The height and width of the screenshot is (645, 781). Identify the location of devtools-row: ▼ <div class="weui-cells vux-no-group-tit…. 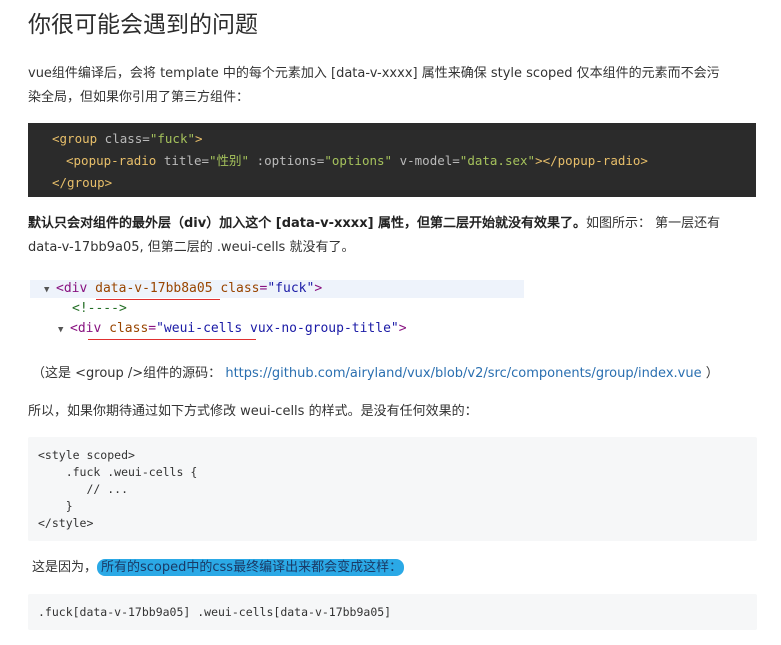
(232, 329).